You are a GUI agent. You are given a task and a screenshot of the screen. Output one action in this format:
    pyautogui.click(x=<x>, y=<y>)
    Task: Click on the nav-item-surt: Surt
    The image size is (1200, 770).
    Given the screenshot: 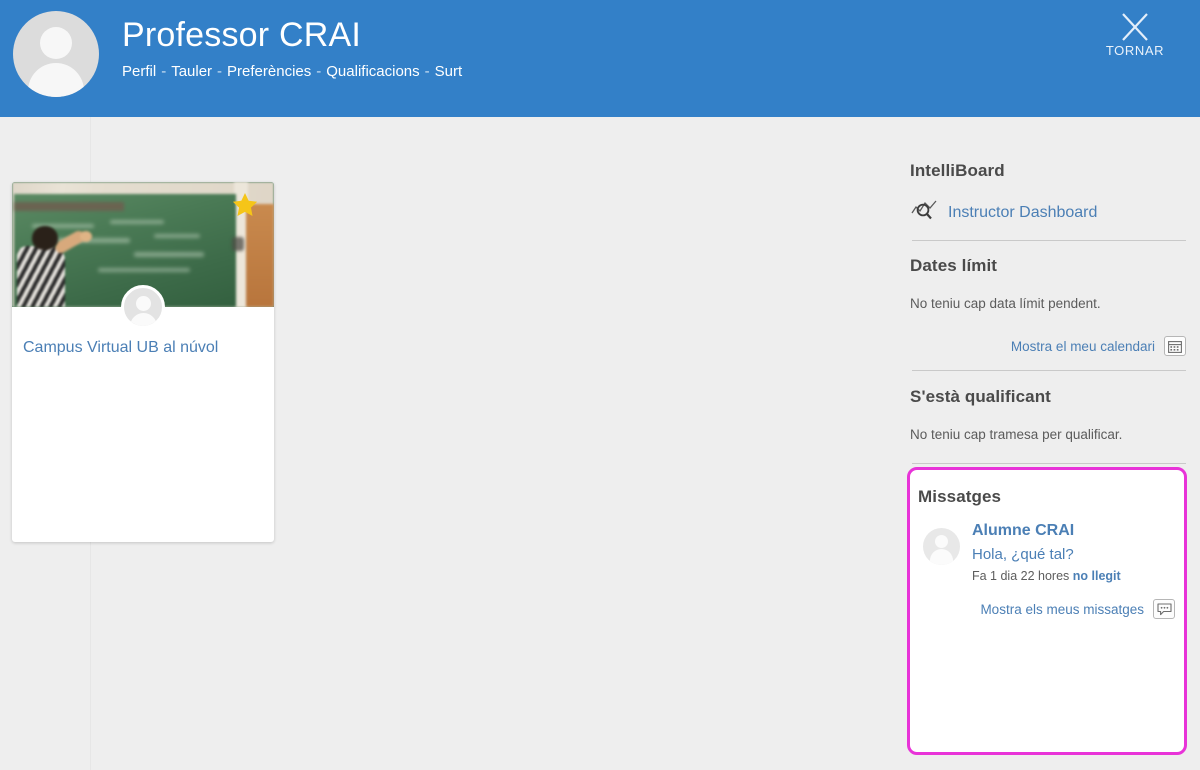 What is the action you would take?
    pyautogui.click(x=449, y=71)
    